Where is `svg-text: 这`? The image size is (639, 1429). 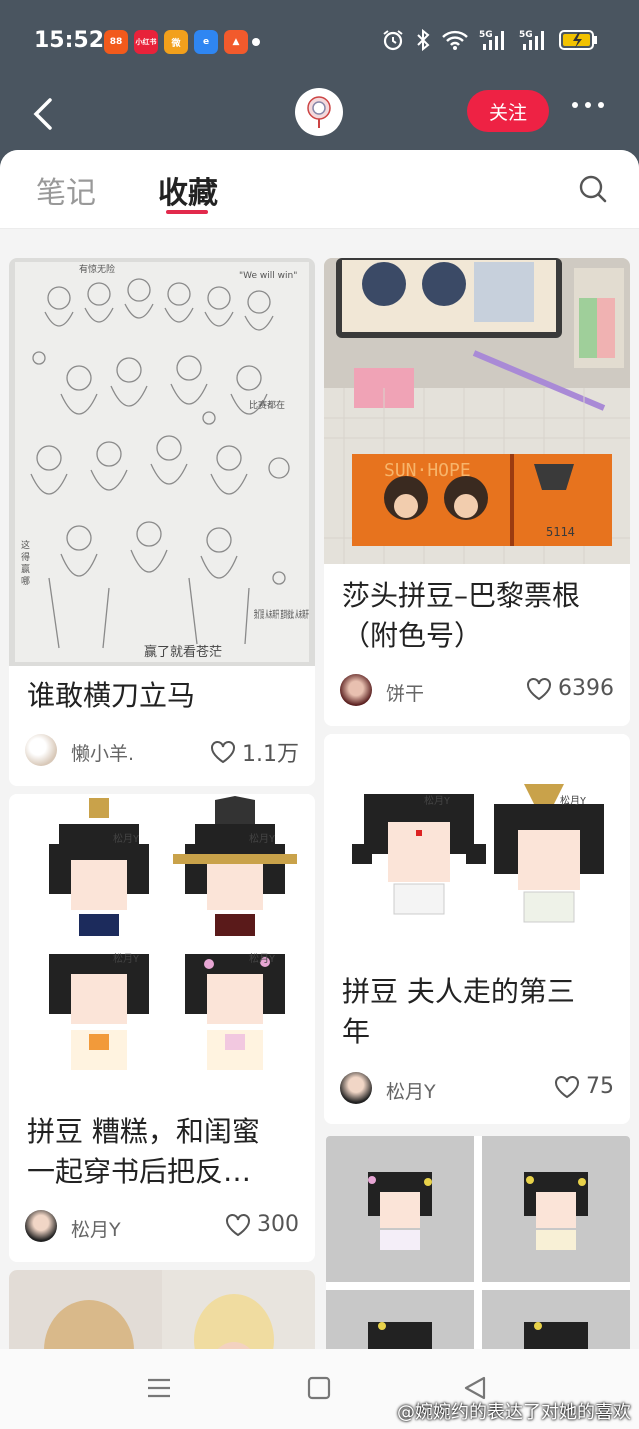 svg-text: 这 is located at coordinates (25, 545).